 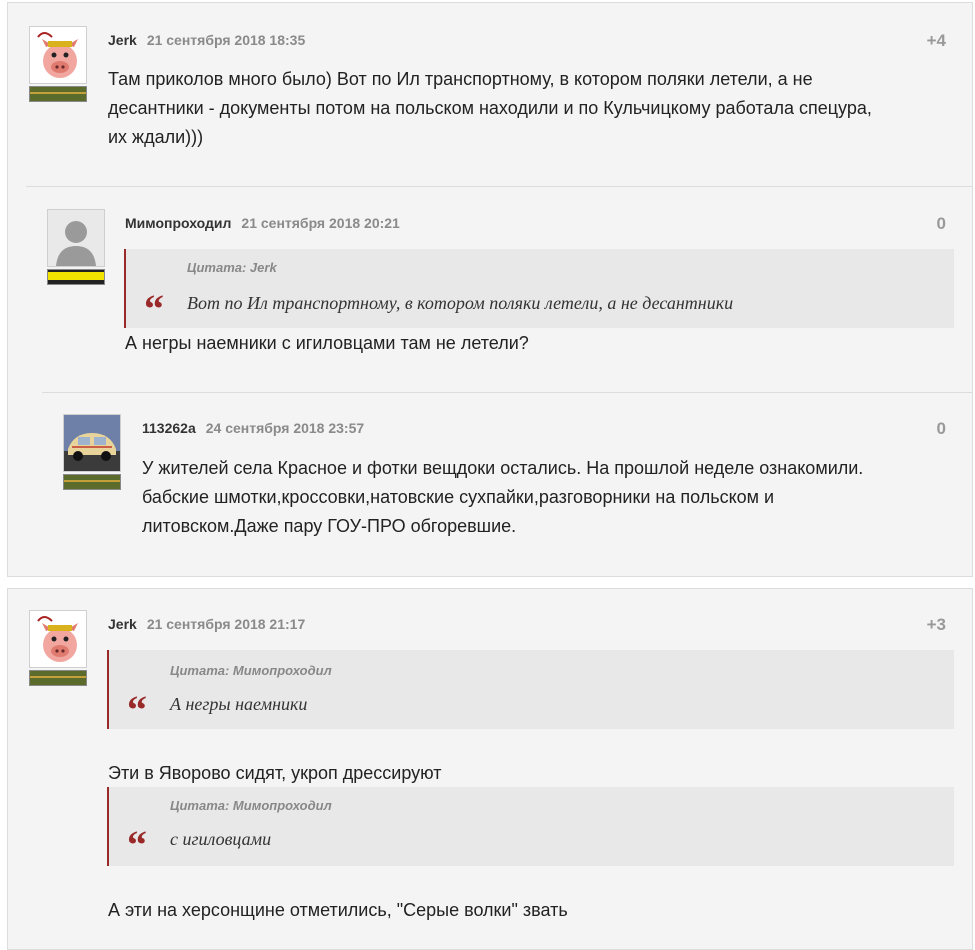 What do you see at coordinates (226, 624) in the screenshot?
I see `comment-date: 21 сентября 2018 21:17` at bounding box center [226, 624].